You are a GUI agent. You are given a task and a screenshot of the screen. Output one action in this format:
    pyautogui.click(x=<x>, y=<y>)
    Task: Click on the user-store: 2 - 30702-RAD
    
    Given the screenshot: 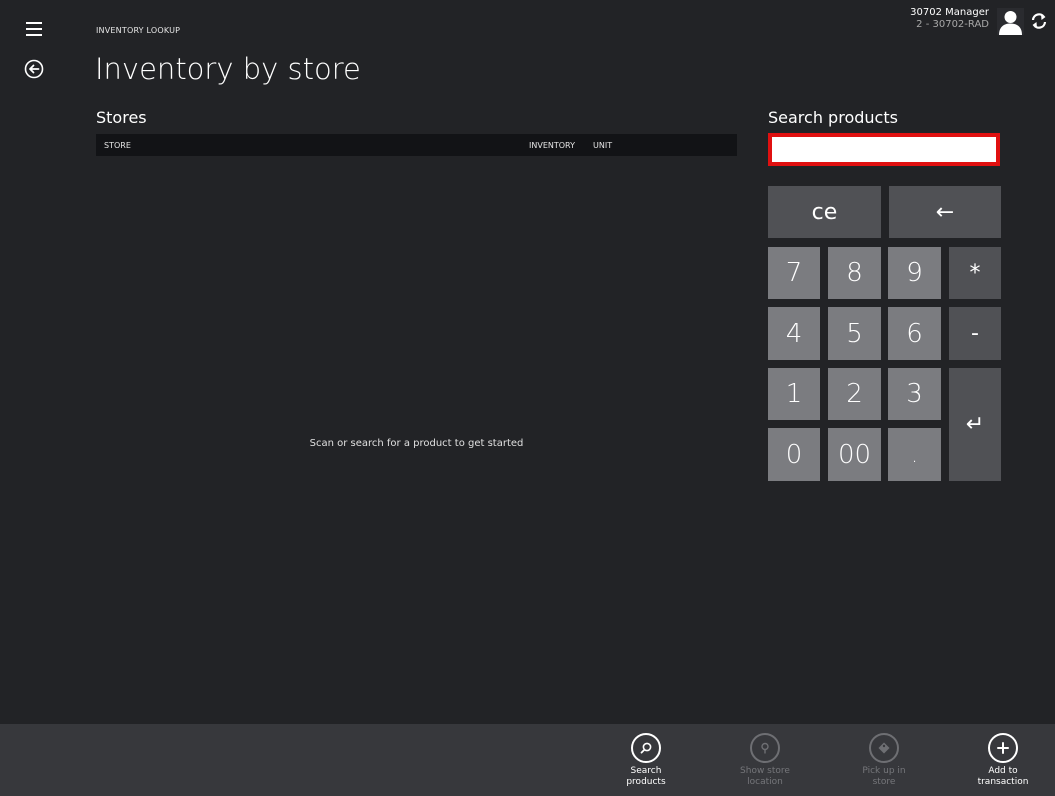 What is the action you would take?
    pyautogui.click(x=952, y=24)
    